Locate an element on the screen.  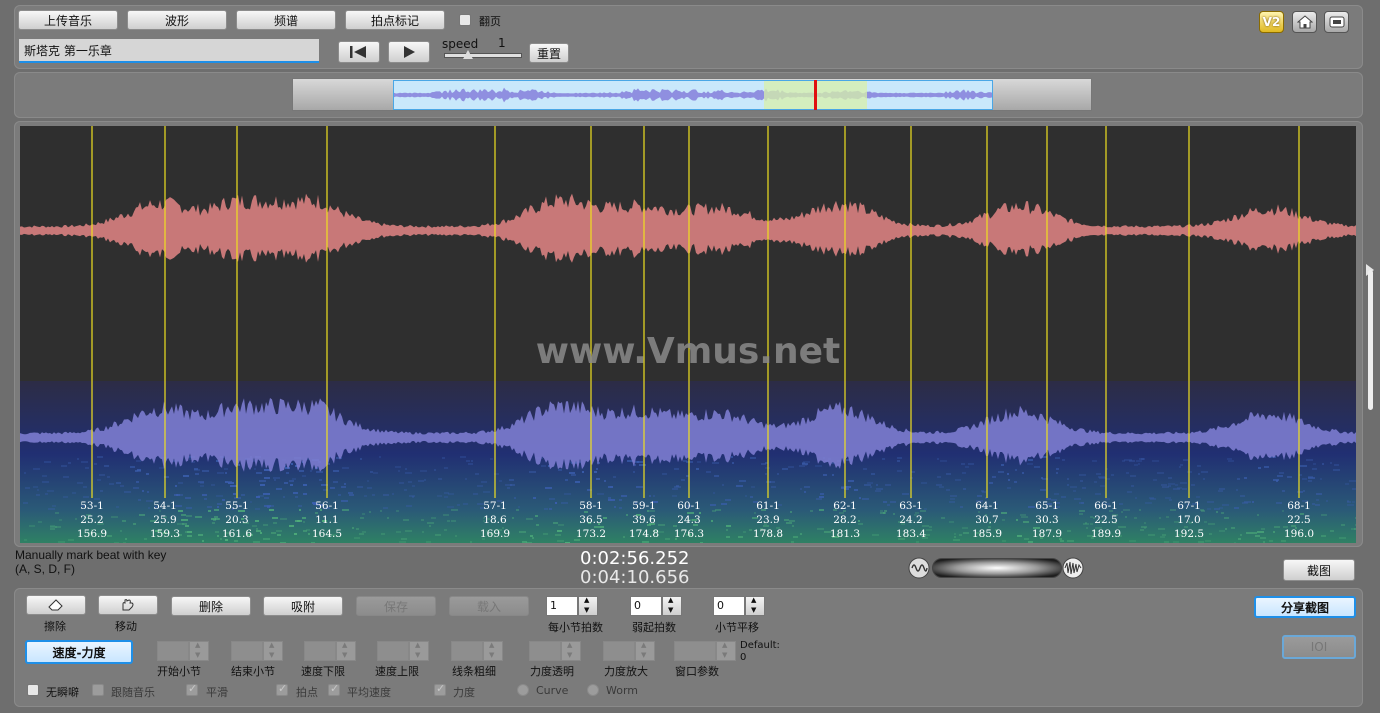
line-width-value is located at coordinates (467, 651).